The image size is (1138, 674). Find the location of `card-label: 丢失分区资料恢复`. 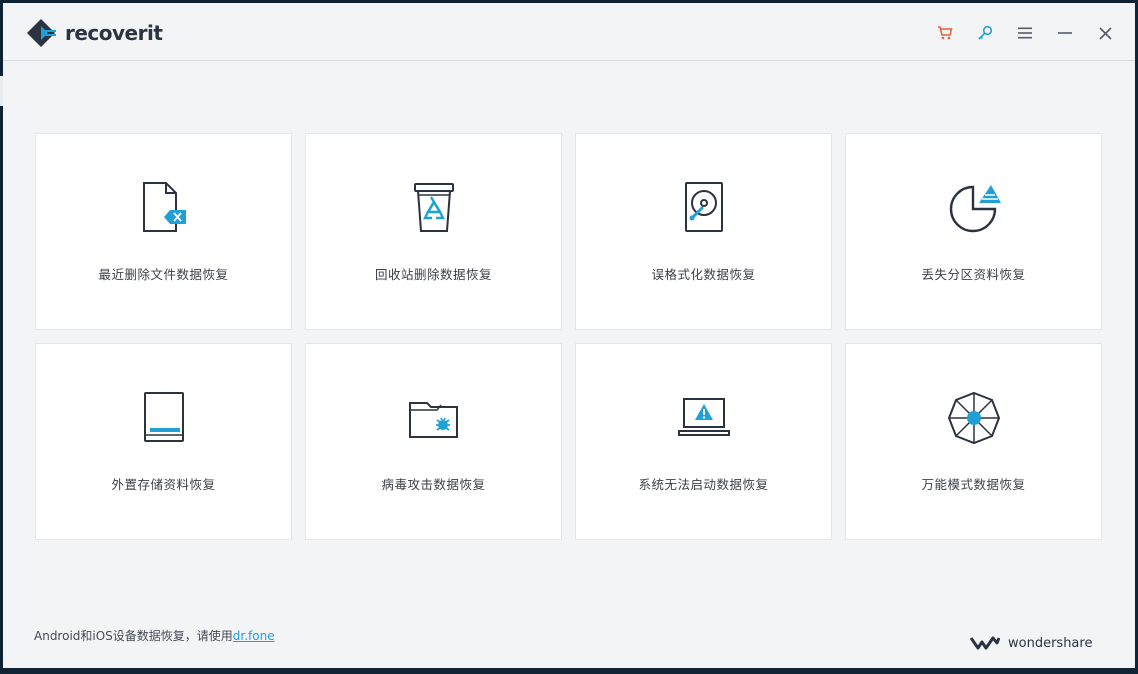

card-label: 丢失分区资料恢复 is located at coordinates (973, 274).